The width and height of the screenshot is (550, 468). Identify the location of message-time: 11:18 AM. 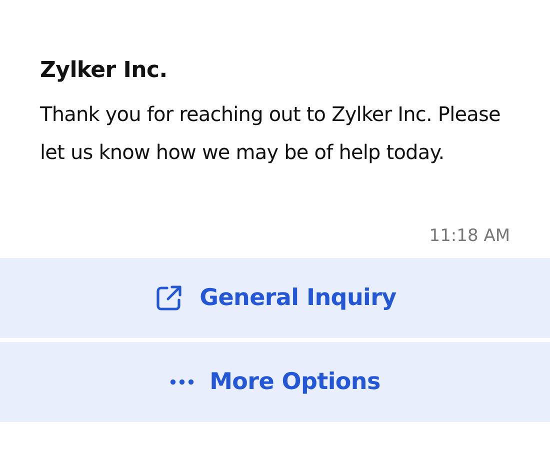
(469, 236).